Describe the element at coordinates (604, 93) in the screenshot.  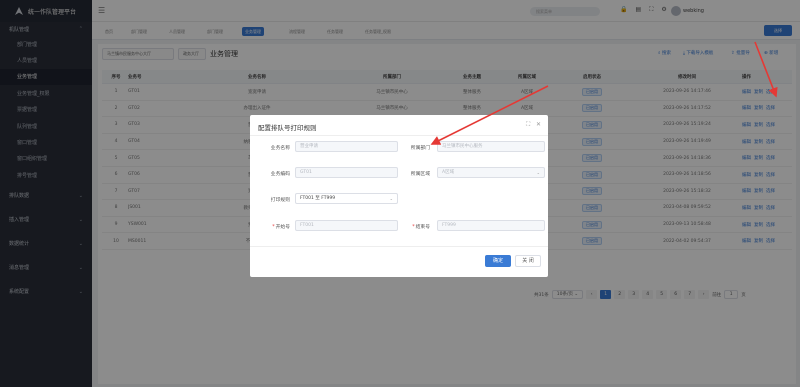
I see `annotation-arrows` at that location.